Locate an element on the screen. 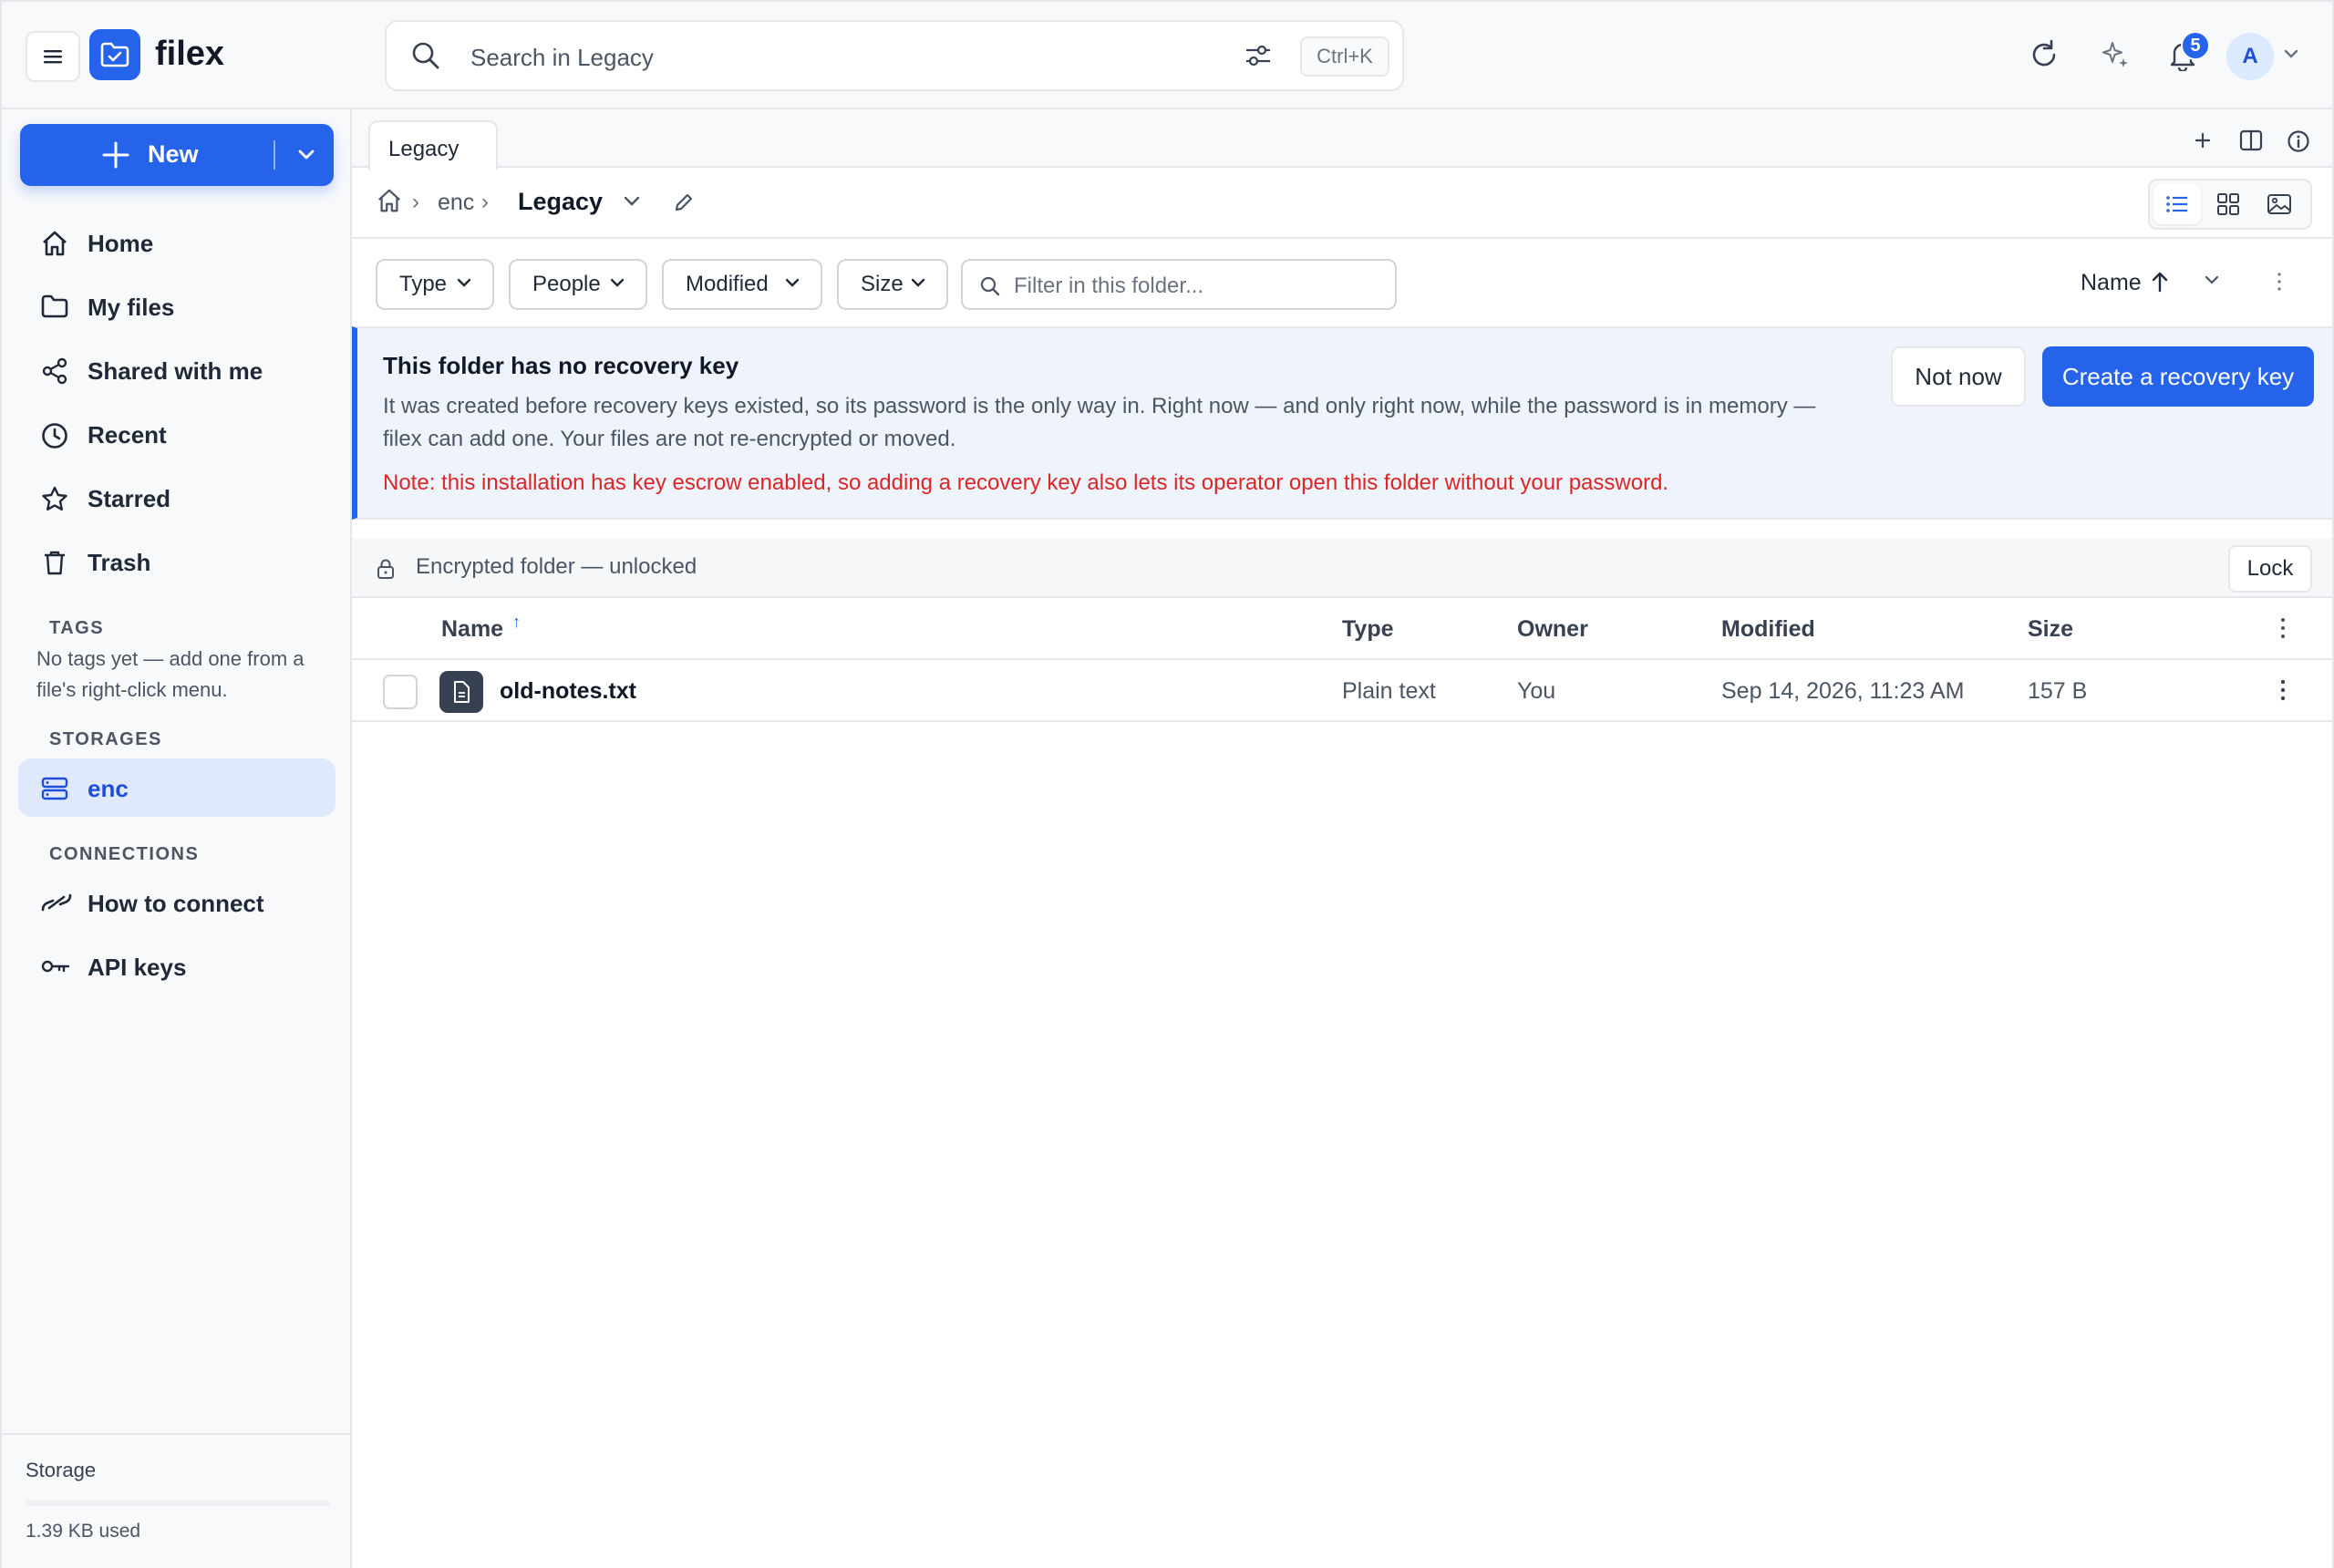 This screenshot has height=1568, width=2334. sidebar-item-home: Home is located at coordinates (177, 242).